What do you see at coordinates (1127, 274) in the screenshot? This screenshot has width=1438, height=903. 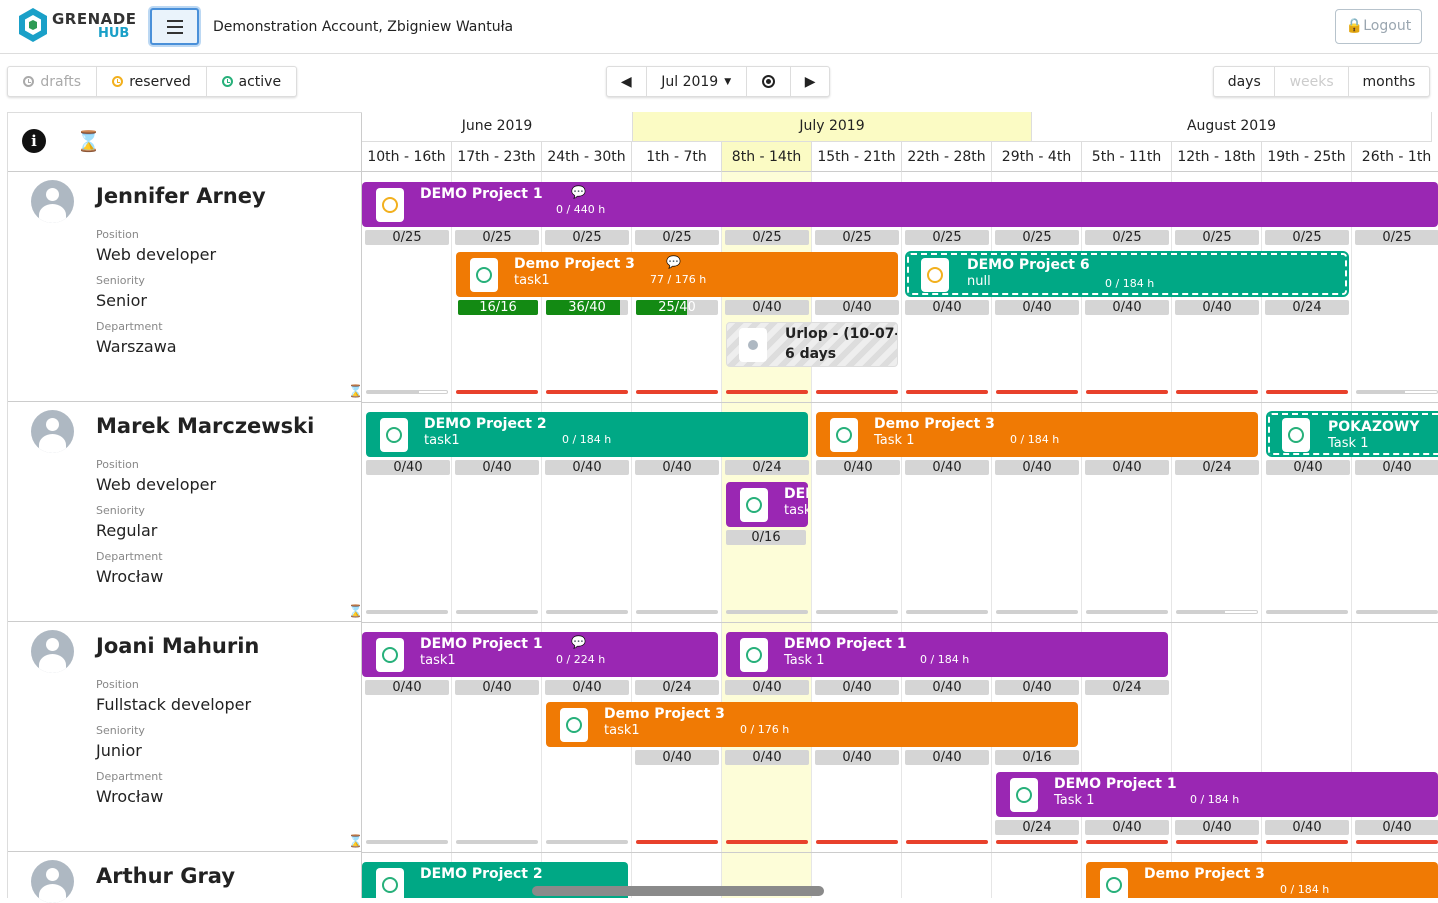 I see `project-bar: DEMO Project 6 null 0 / 184 h` at bounding box center [1127, 274].